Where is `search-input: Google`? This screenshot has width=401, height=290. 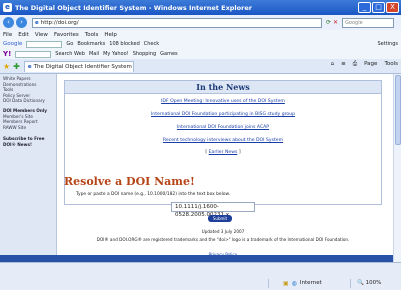 search-input: Google is located at coordinates (368, 22).